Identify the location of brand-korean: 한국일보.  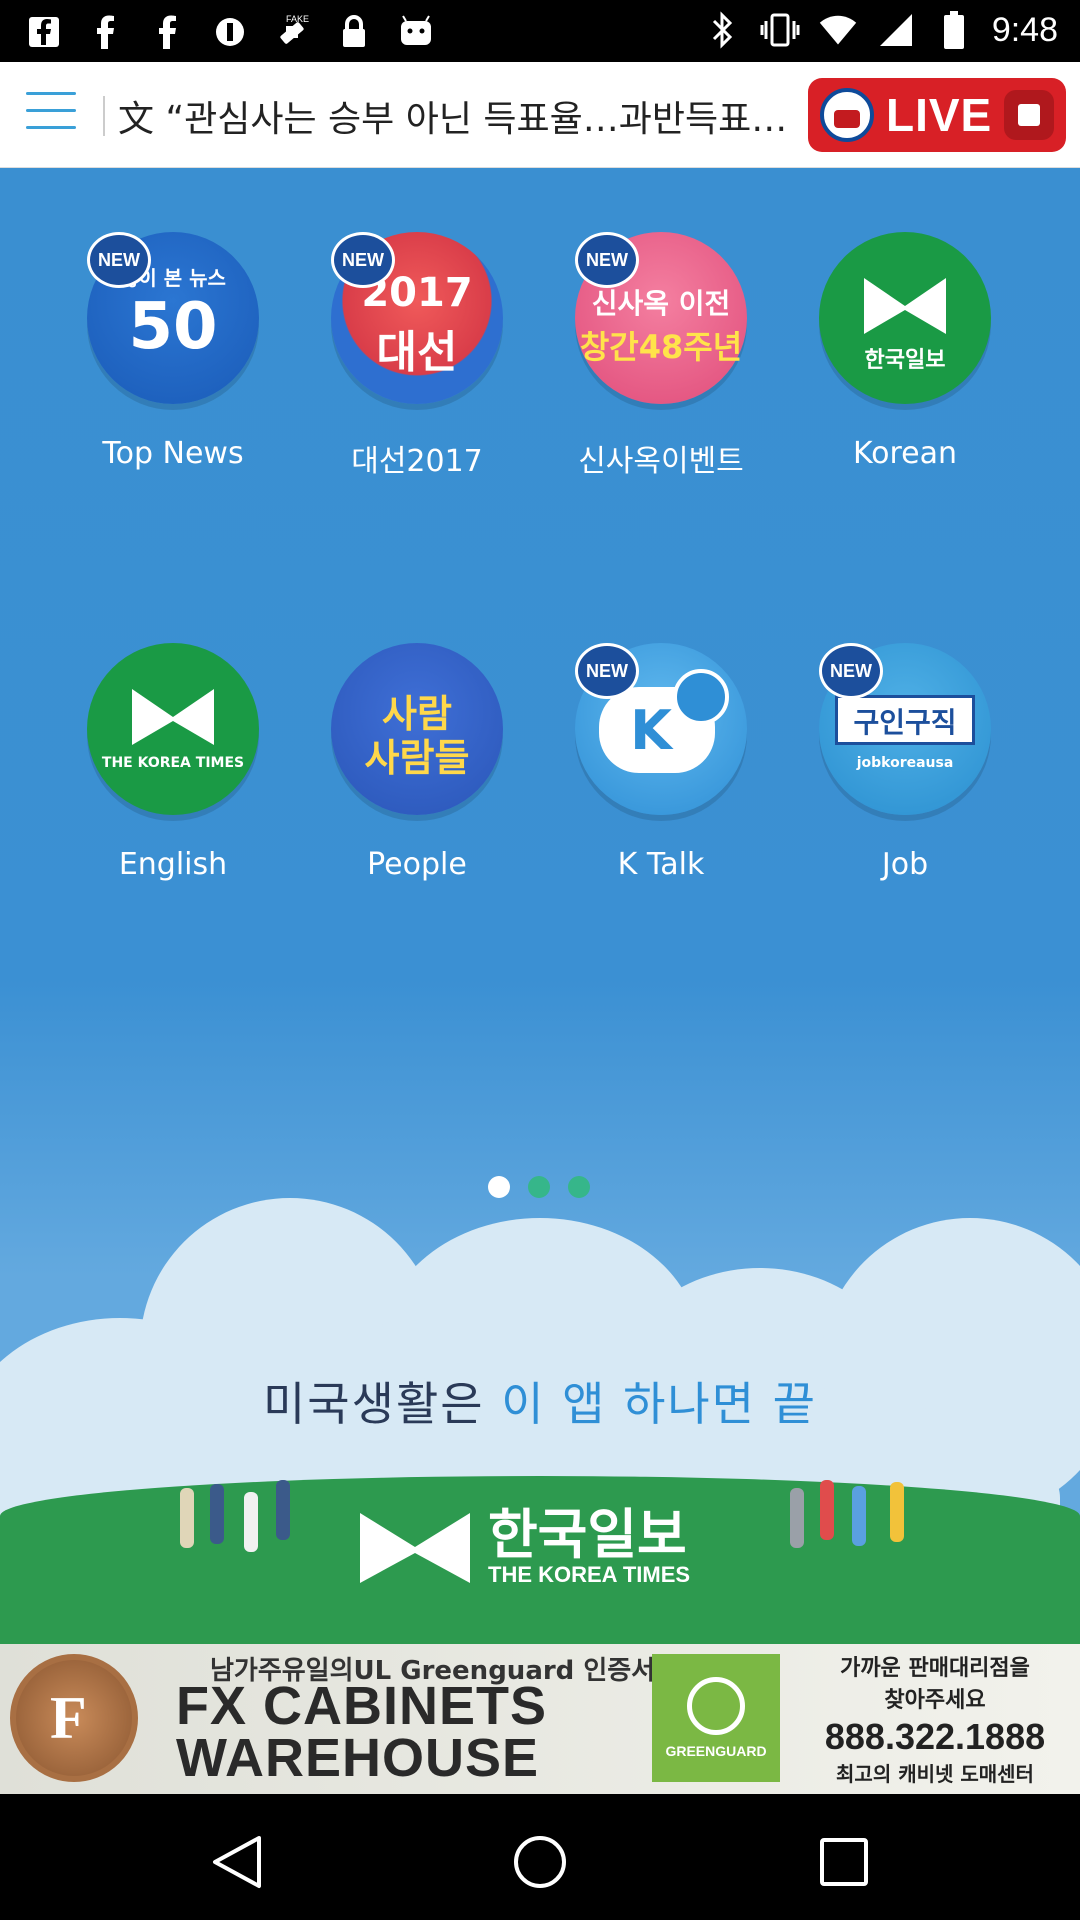
(587, 1534).